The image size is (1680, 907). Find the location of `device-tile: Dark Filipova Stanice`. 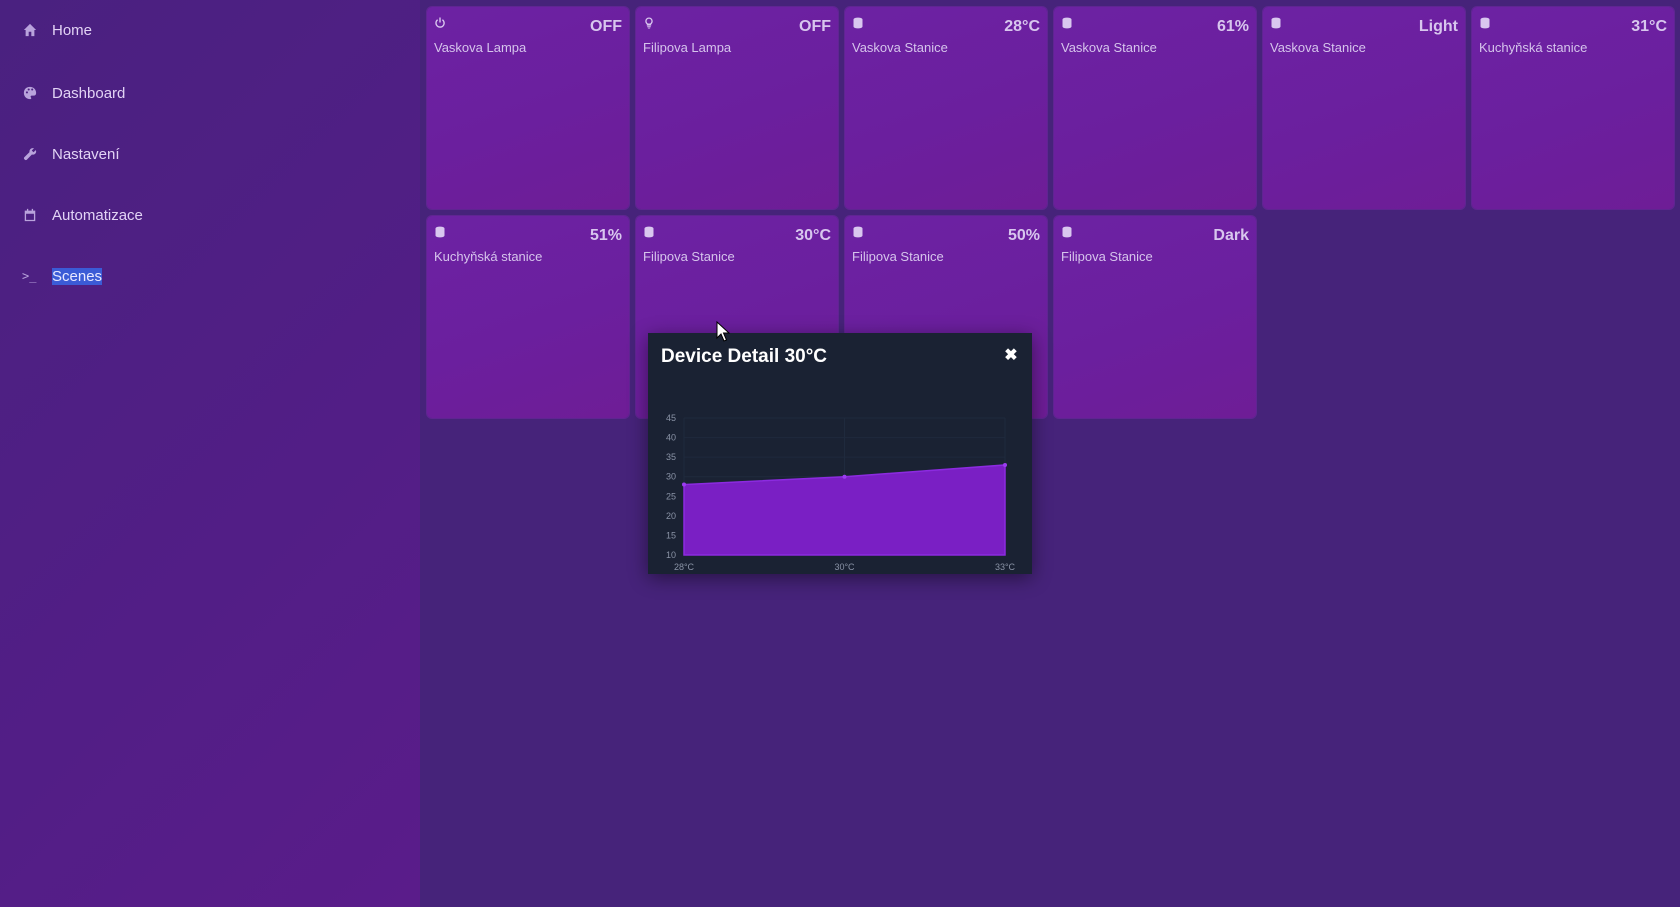

device-tile: Dark Filipova Stanice is located at coordinates (1155, 317).